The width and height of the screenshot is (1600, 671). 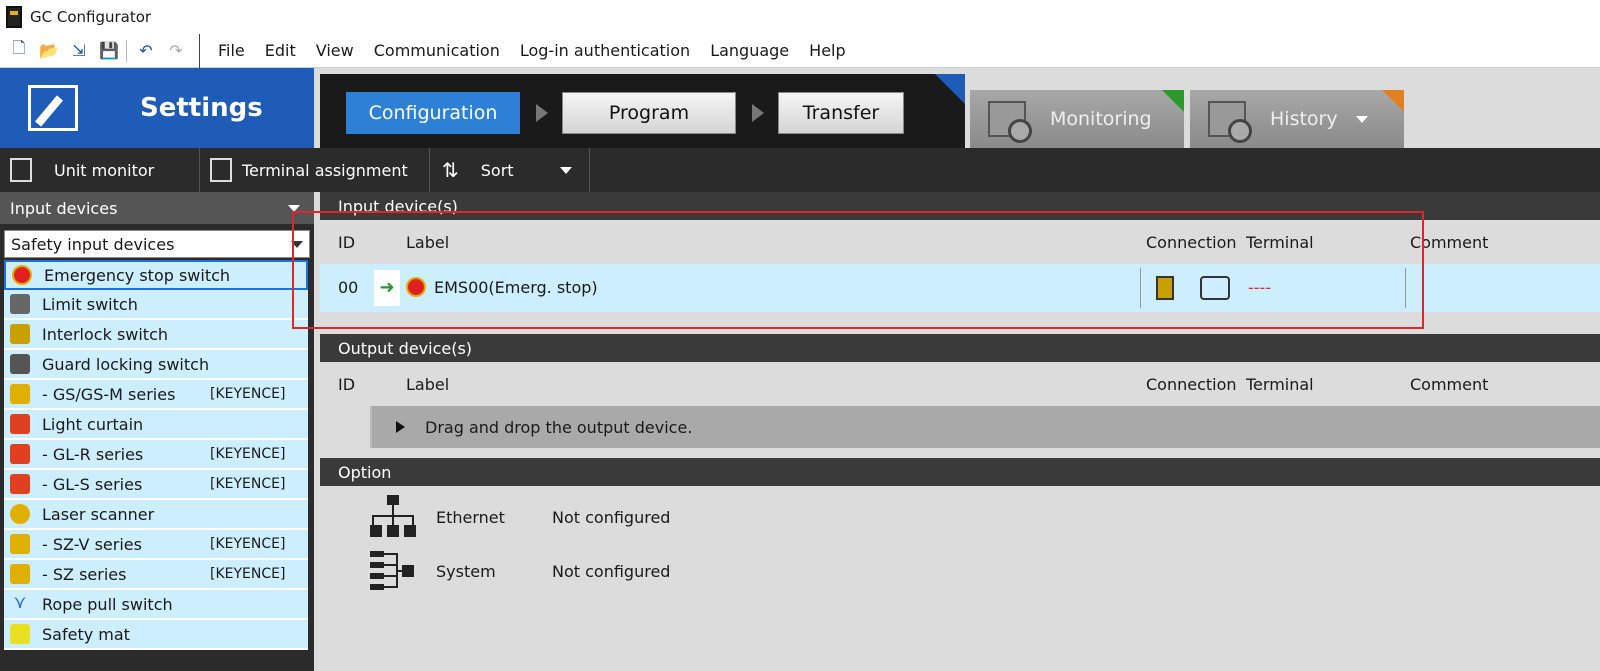 What do you see at coordinates (800, 17) in the screenshot?
I see `title-bar: GC Configurator` at bounding box center [800, 17].